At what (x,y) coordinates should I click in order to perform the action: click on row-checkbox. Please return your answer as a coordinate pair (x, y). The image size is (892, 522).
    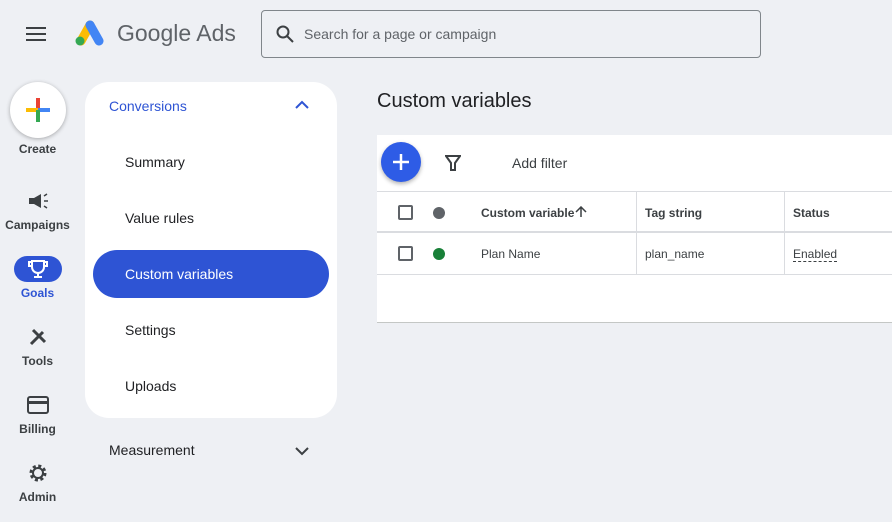
    Looking at the image, I should click on (405, 253).